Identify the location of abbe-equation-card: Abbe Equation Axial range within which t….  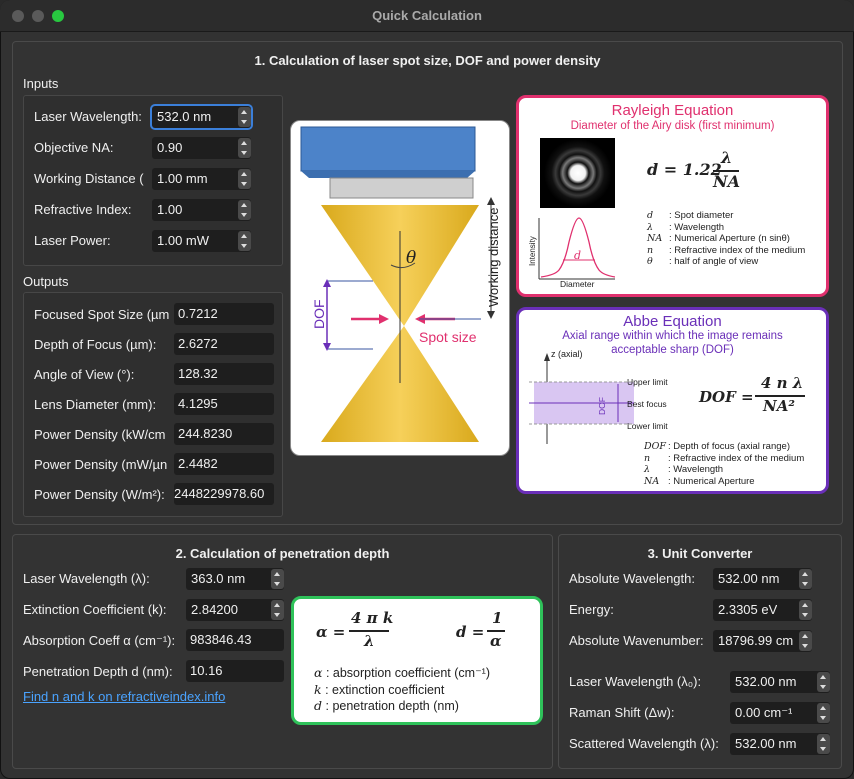
(672, 400).